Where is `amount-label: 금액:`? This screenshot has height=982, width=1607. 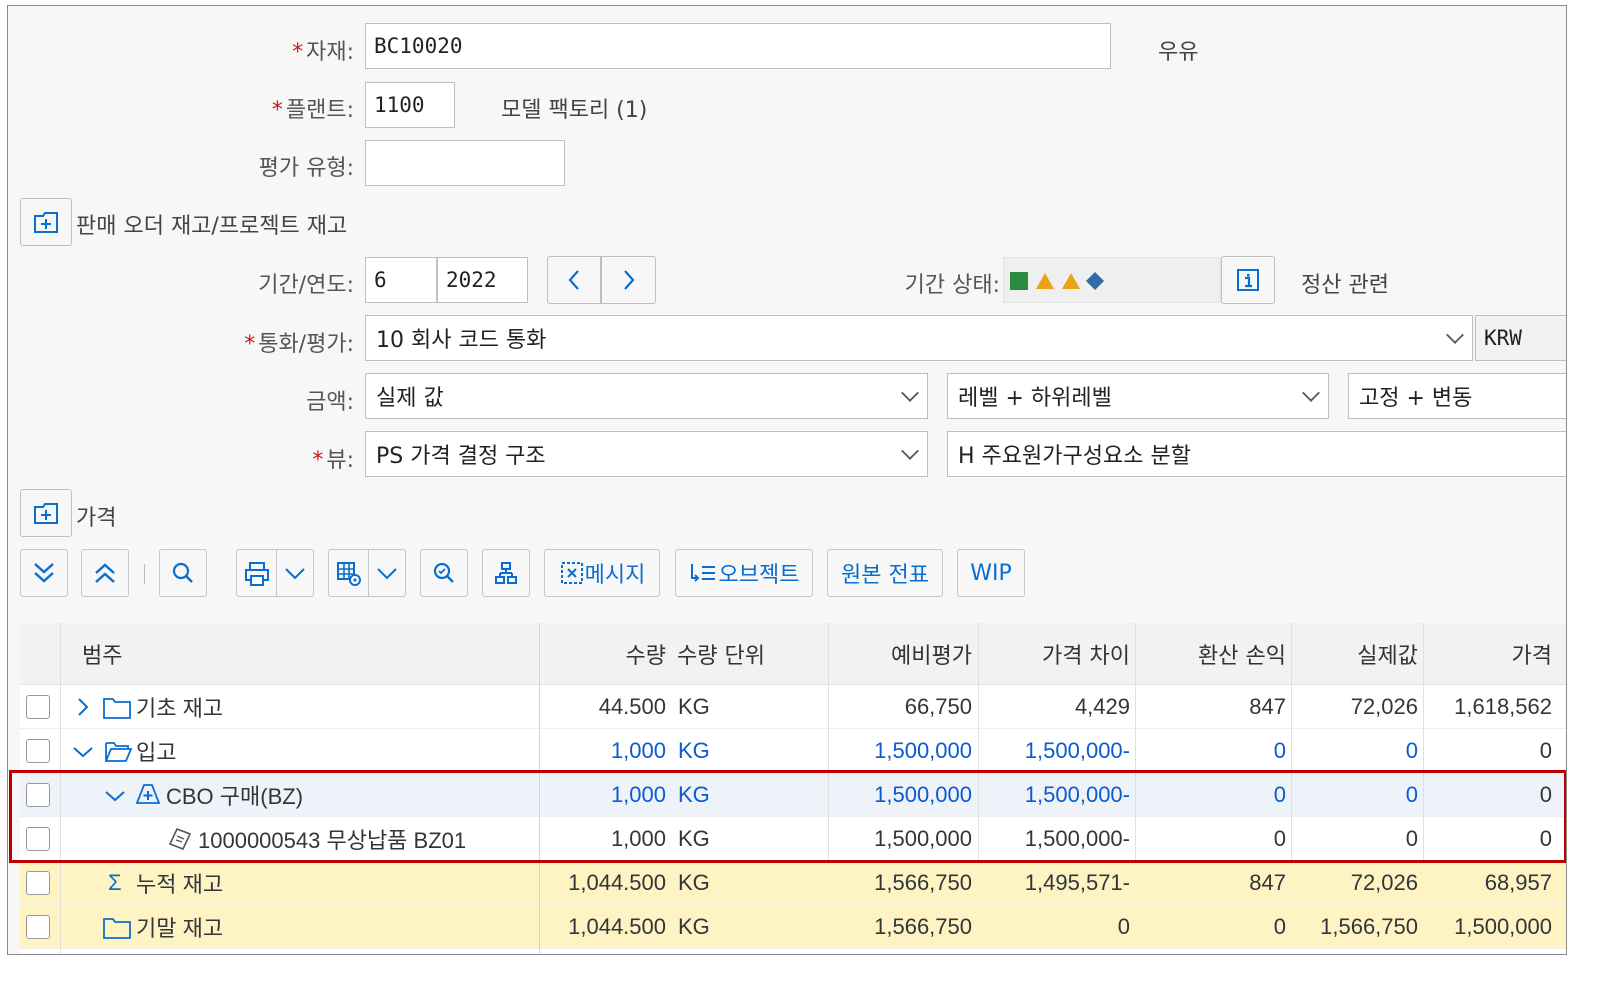
amount-label: 금액: is located at coordinates (330, 402).